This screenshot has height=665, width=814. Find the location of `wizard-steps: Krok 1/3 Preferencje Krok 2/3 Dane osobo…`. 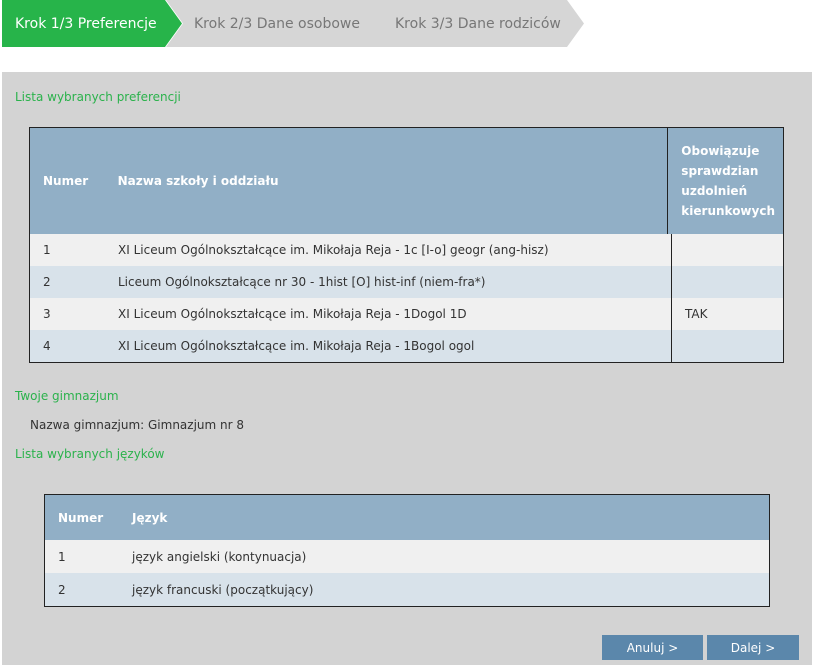

wizard-steps: Krok 1/3 Preferencje Krok 2/3 Dane osobo… is located at coordinates (297, 23).